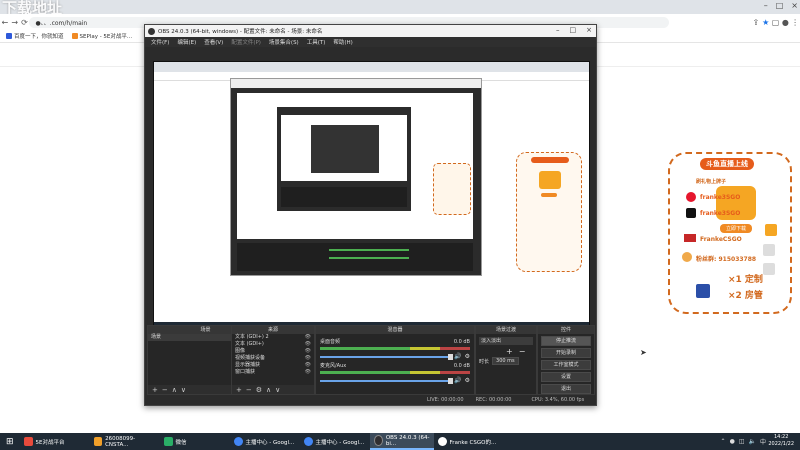 This screenshot has height=450, width=800. I want to click on play-side-icon, so click(771, 230).